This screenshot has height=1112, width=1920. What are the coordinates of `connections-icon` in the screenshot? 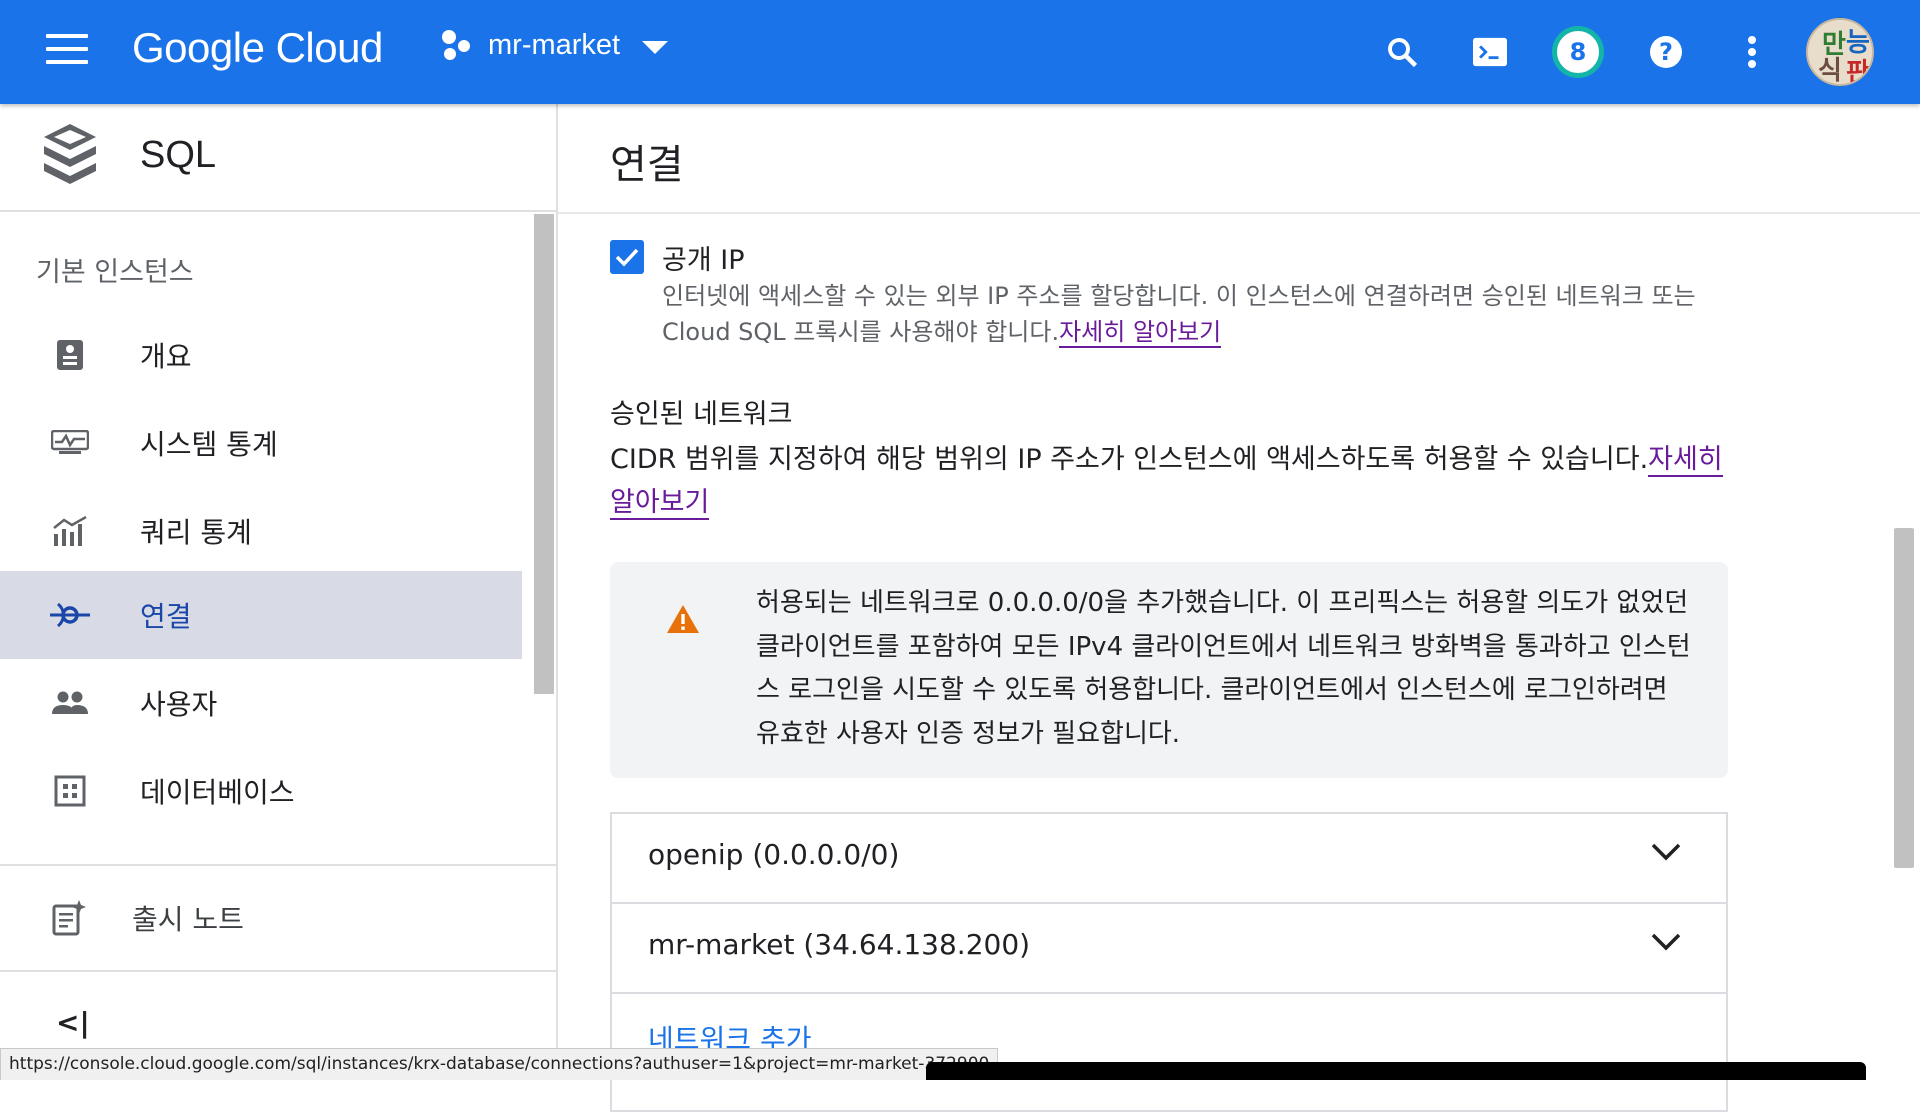 It's located at (70, 615).